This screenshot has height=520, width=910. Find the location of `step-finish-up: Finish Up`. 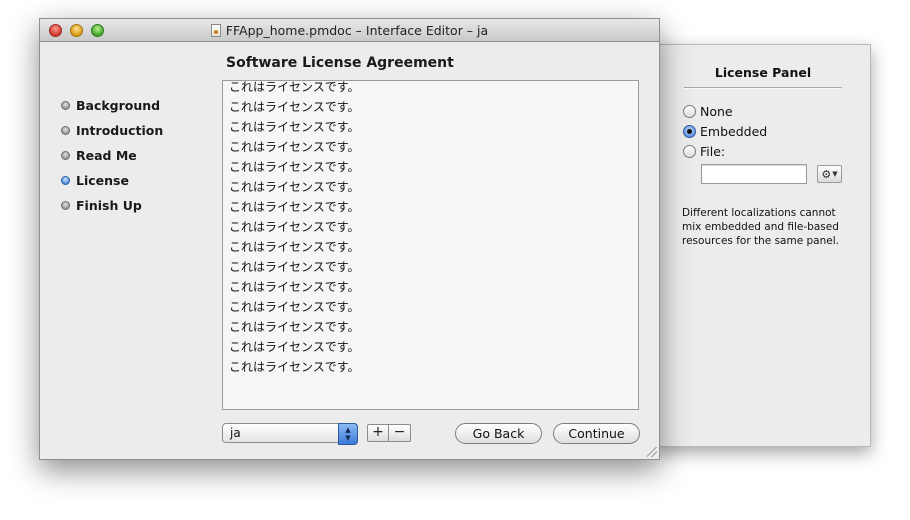

step-finish-up: Finish Up is located at coordinates (101, 205).